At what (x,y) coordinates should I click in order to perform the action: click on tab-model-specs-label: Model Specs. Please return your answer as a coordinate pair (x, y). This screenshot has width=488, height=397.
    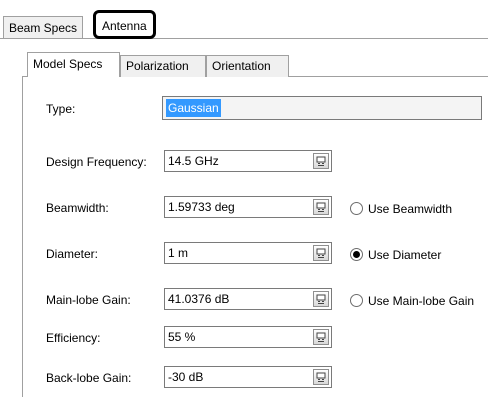
    Looking at the image, I should click on (68, 64).